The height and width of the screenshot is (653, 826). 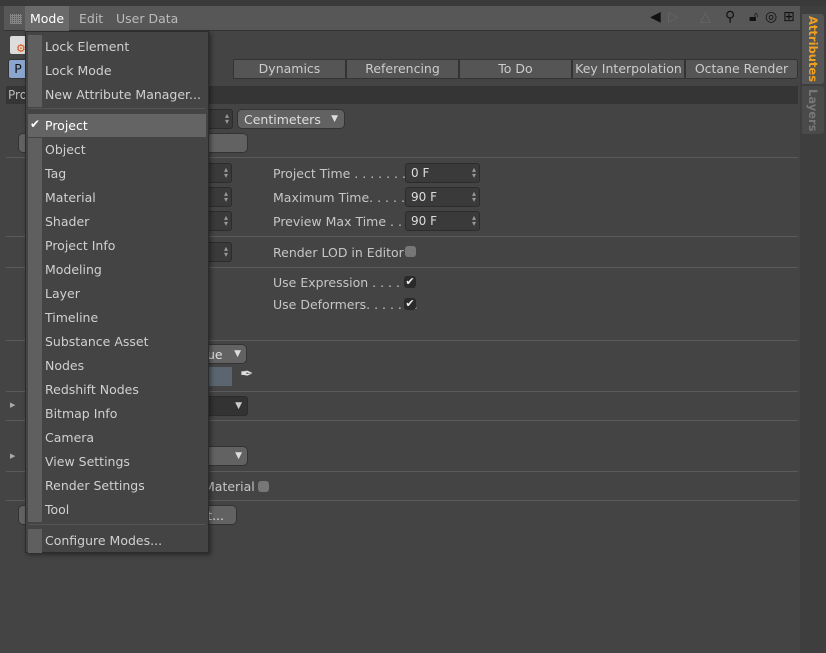 I want to click on menu-item-label: Camera, so click(x=70, y=437).